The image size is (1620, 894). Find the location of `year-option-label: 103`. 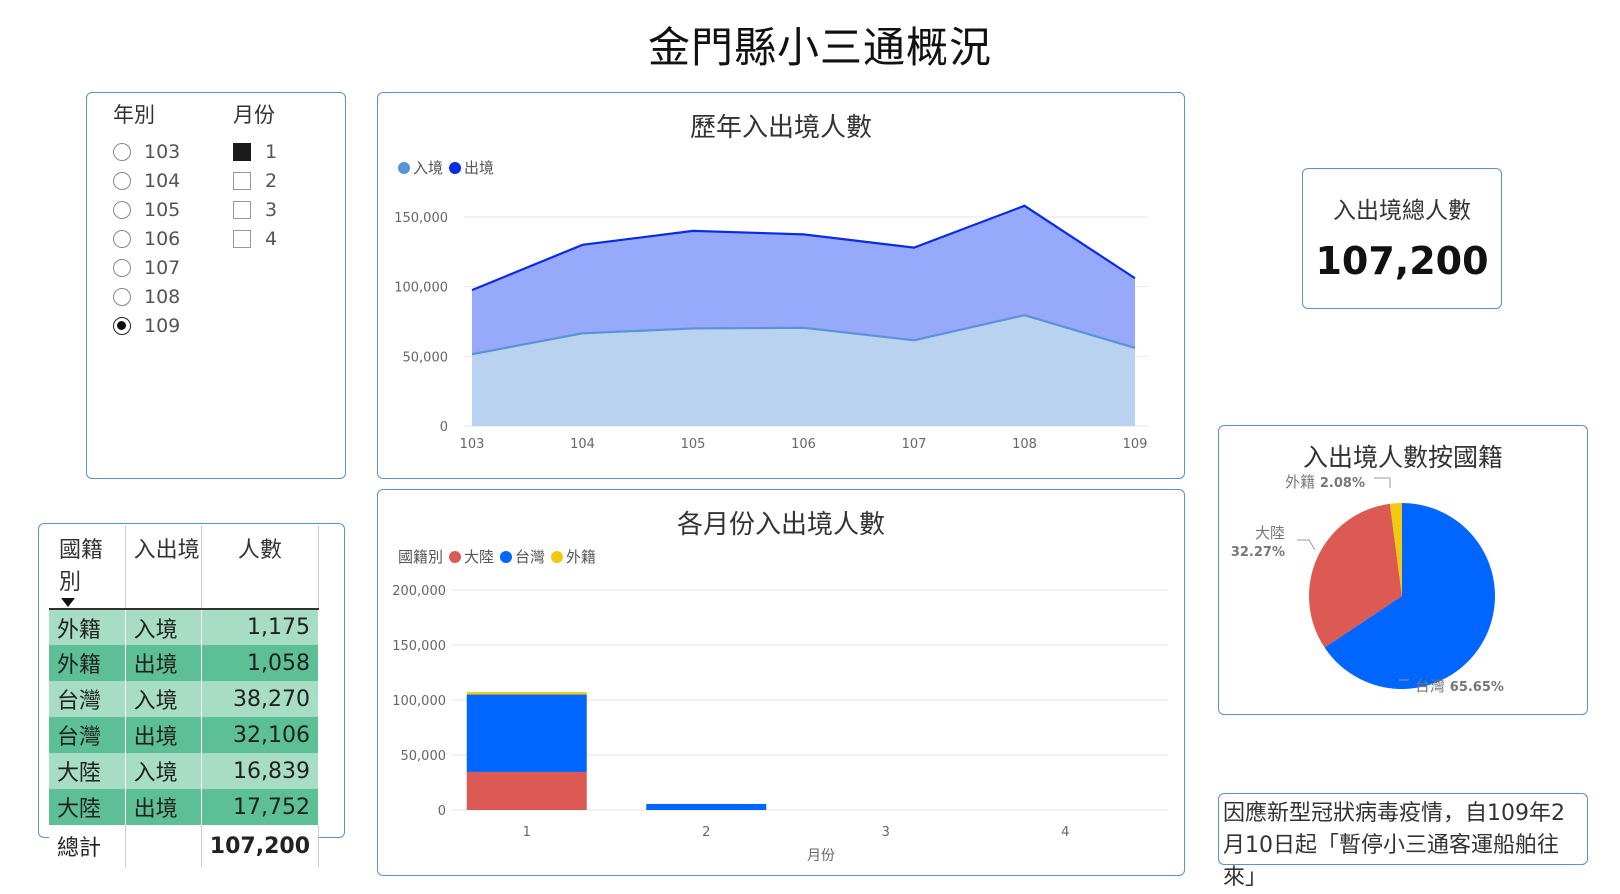

year-option-label: 103 is located at coordinates (162, 151).